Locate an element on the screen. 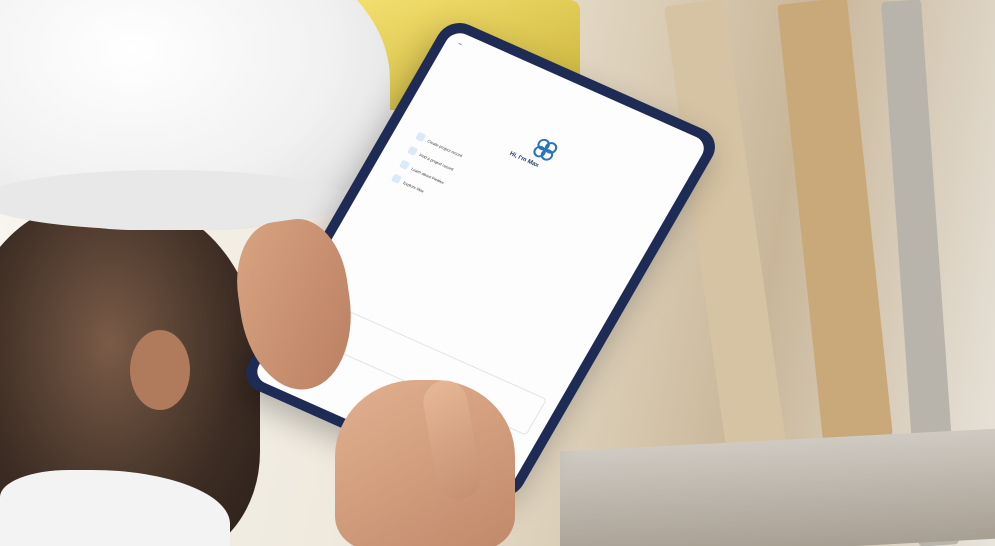 This screenshot has height=546, width=995. assistant-logo-icon is located at coordinates (545, 150).